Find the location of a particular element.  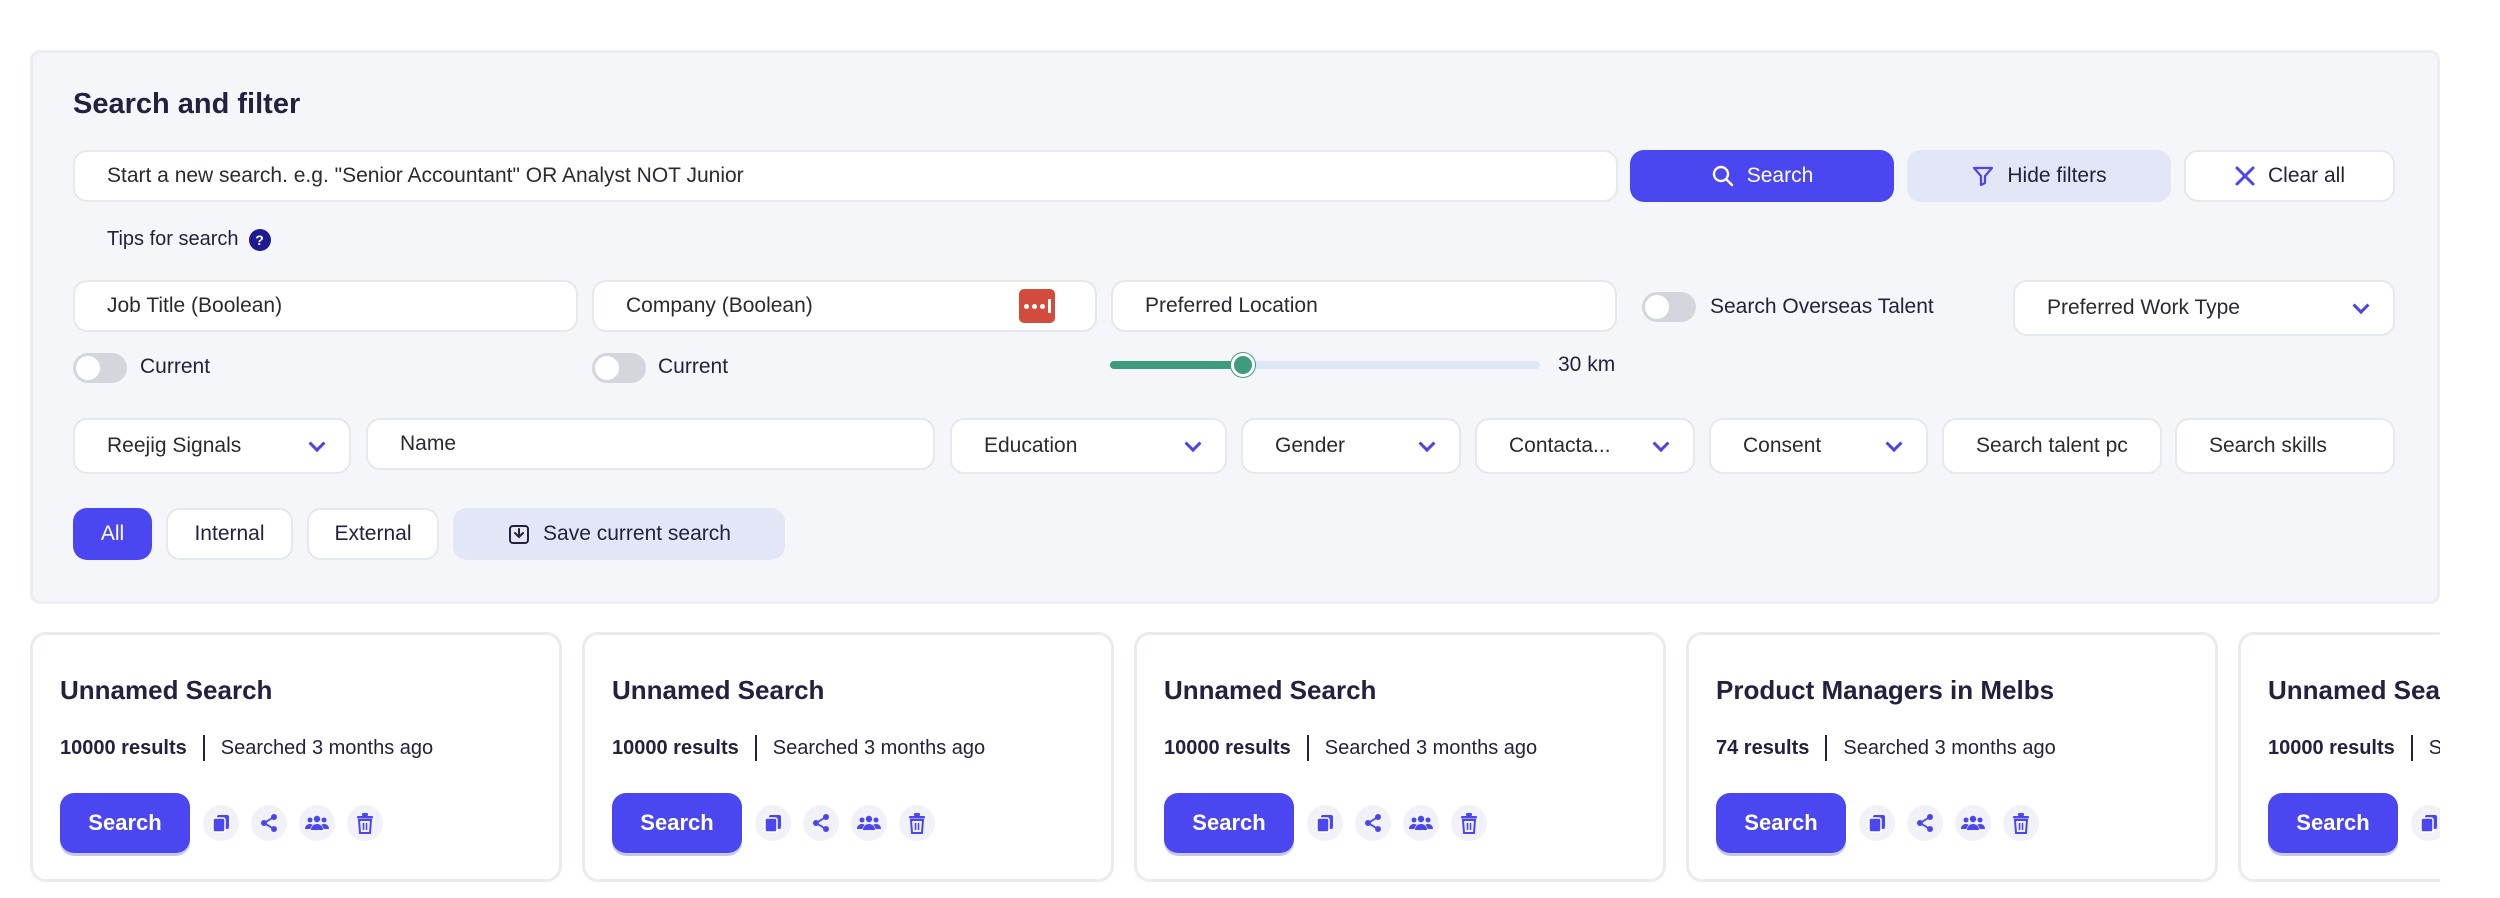

saved-search-meta: 74 results Searched 3 months ago is located at coordinates (1886, 748).